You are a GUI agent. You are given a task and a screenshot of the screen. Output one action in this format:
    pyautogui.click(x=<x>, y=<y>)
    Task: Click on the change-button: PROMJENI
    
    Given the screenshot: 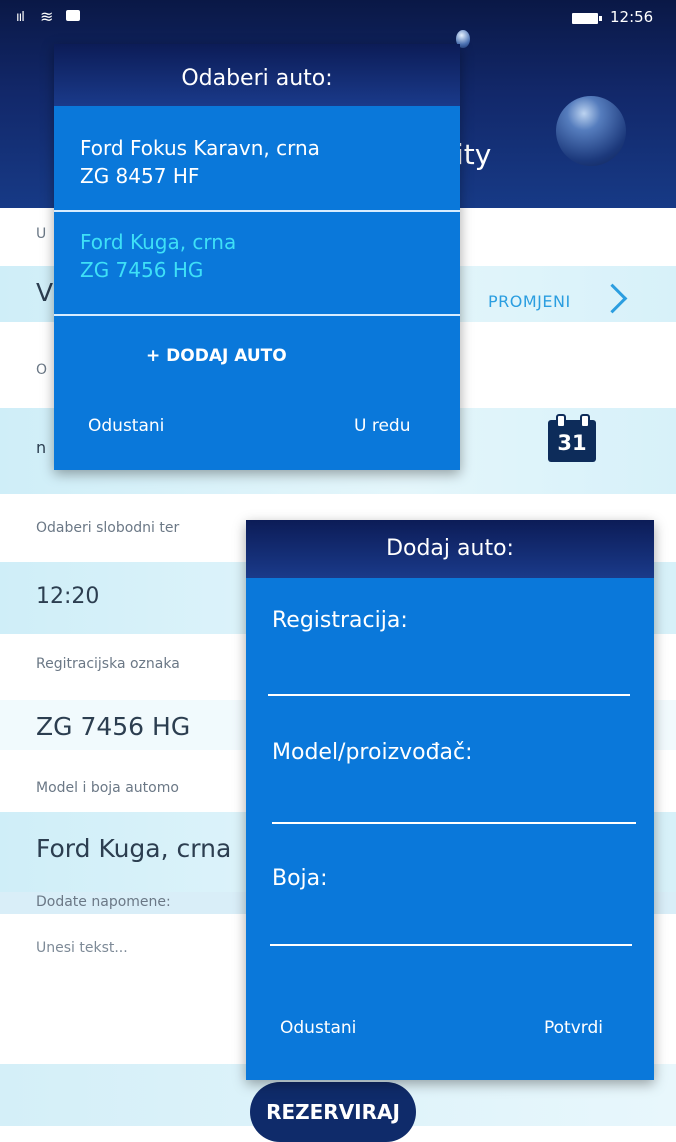 What is the action you would take?
    pyautogui.click(x=529, y=301)
    